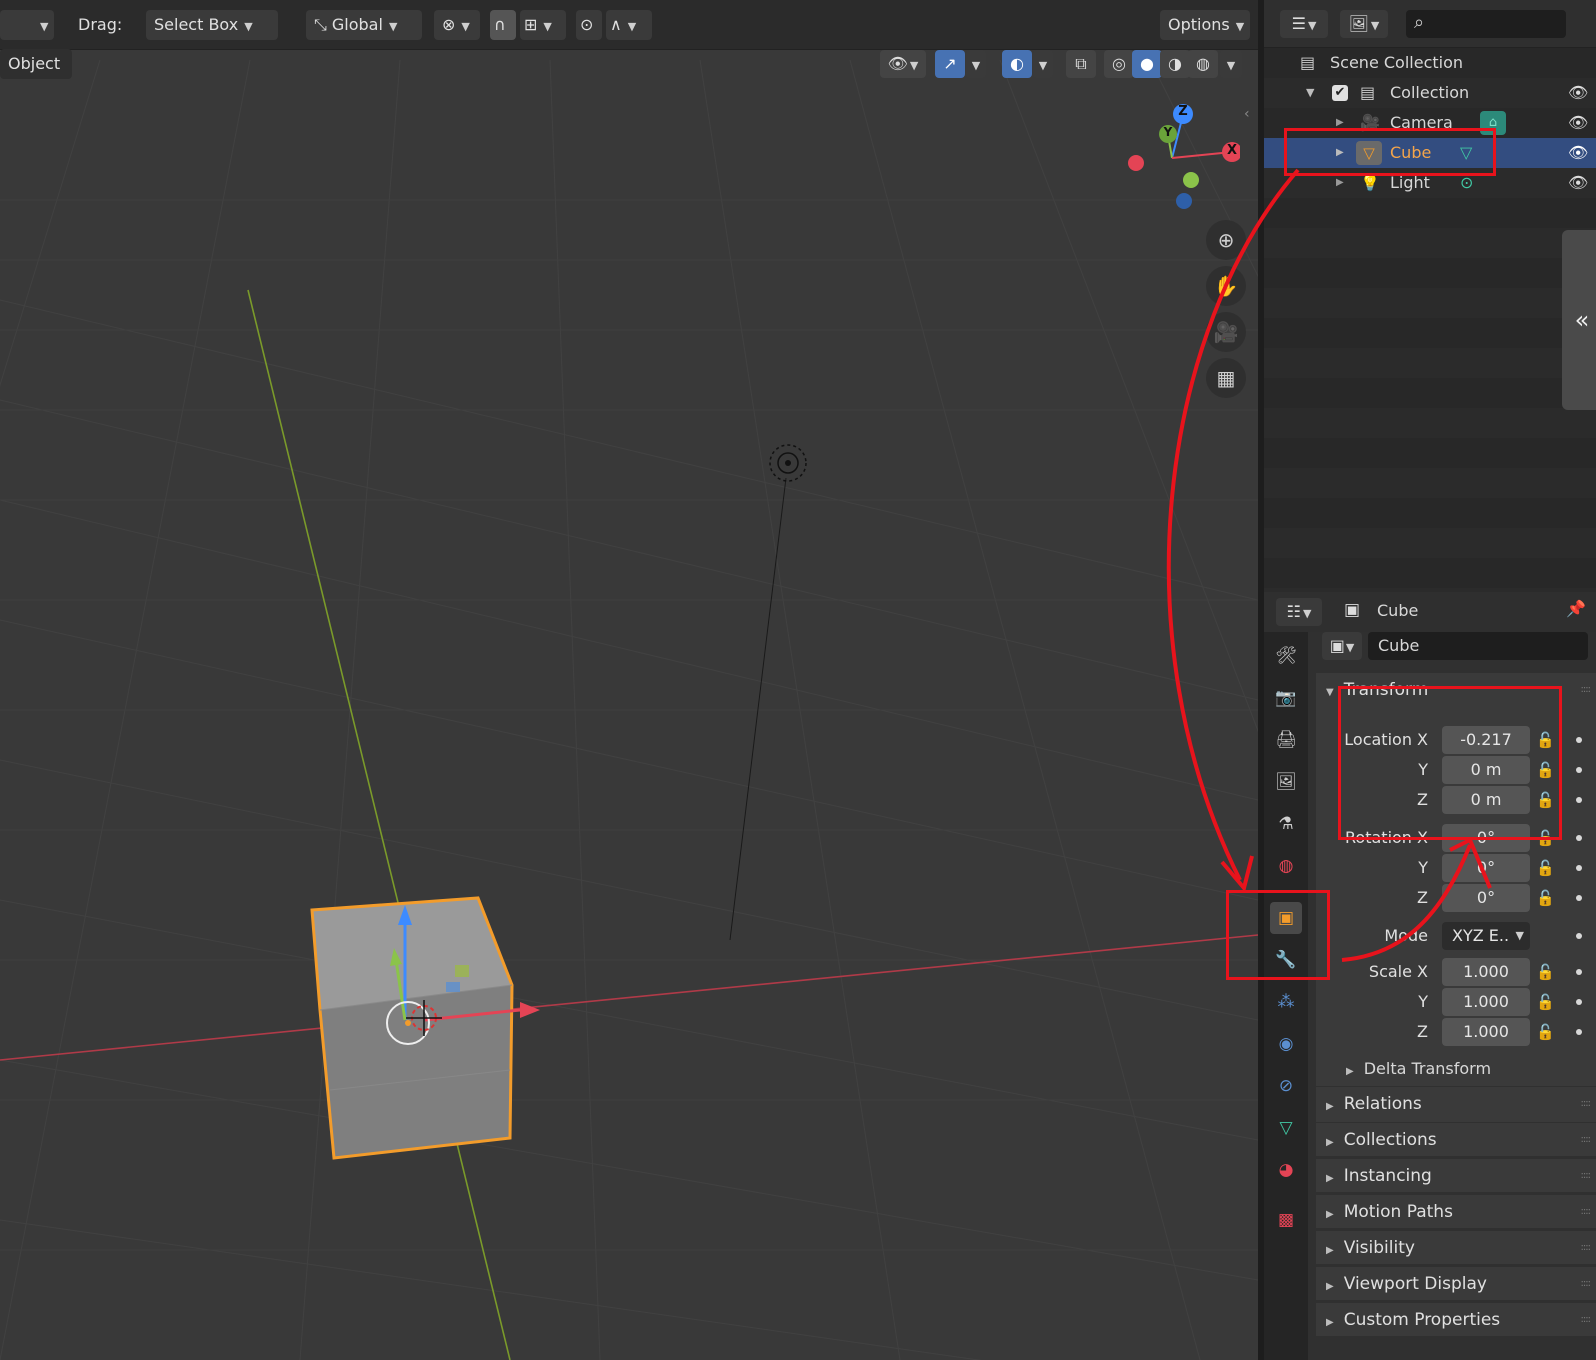  What do you see at coordinates (1286, 1220) in the screenshot?
I see `tab-texture: ▩` at bounding box center [1286, 1220].